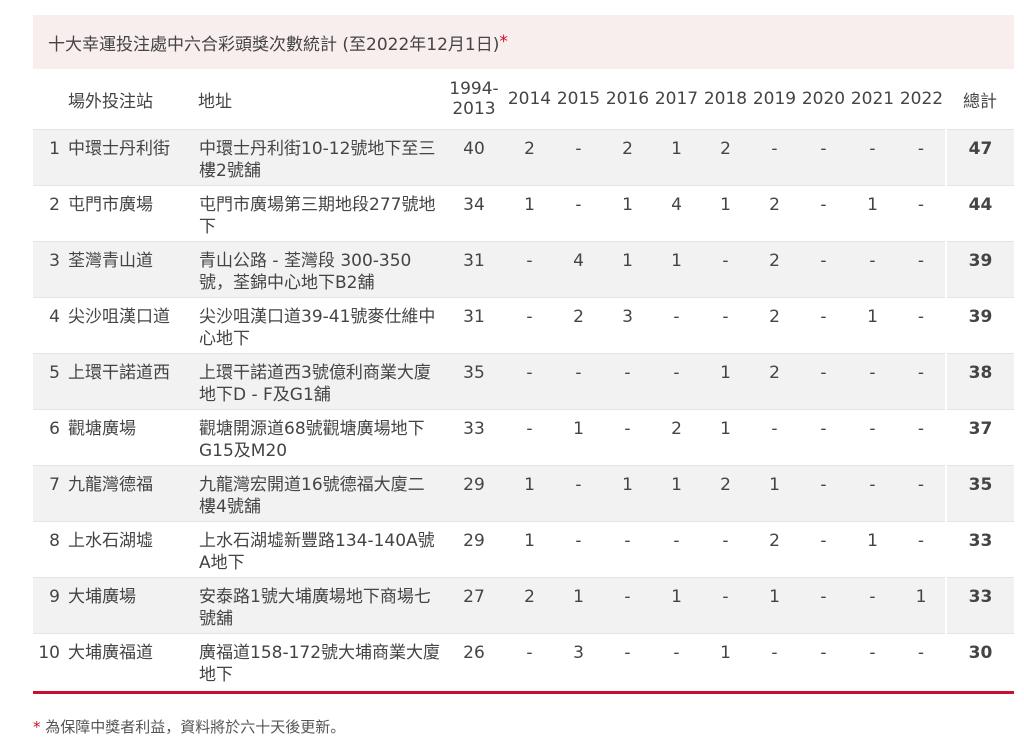 The width and height of the screenshot is (1024, 747). I want to click on cell-2019: 1, so click(774, 493).